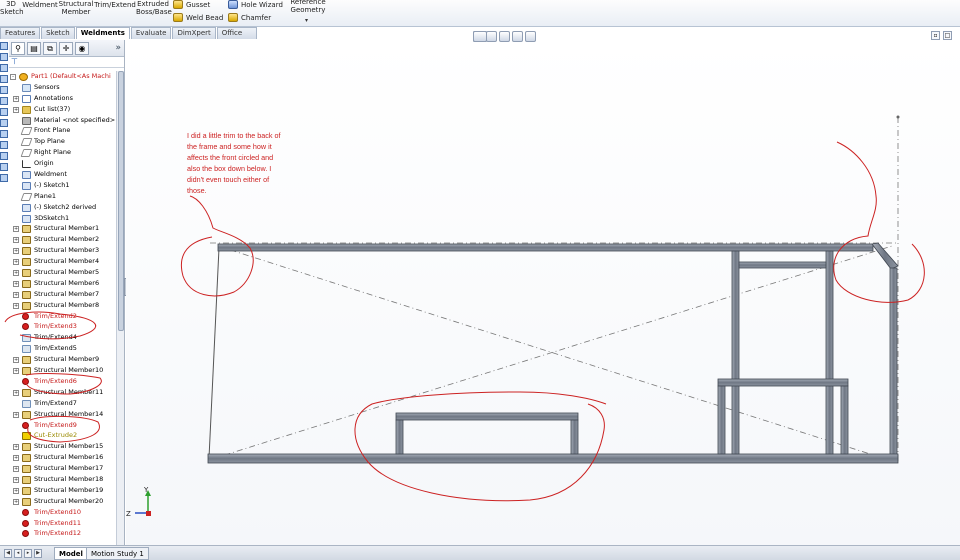  What do you see at coordinates (782, 265) in the screenshot?
I see `upper-crossbar-member` at bounding box center [782, 265].